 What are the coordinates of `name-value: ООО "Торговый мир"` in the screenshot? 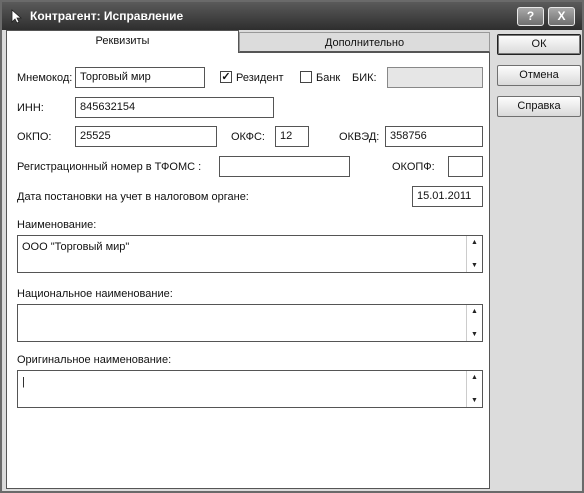 It's located at (76, 247).